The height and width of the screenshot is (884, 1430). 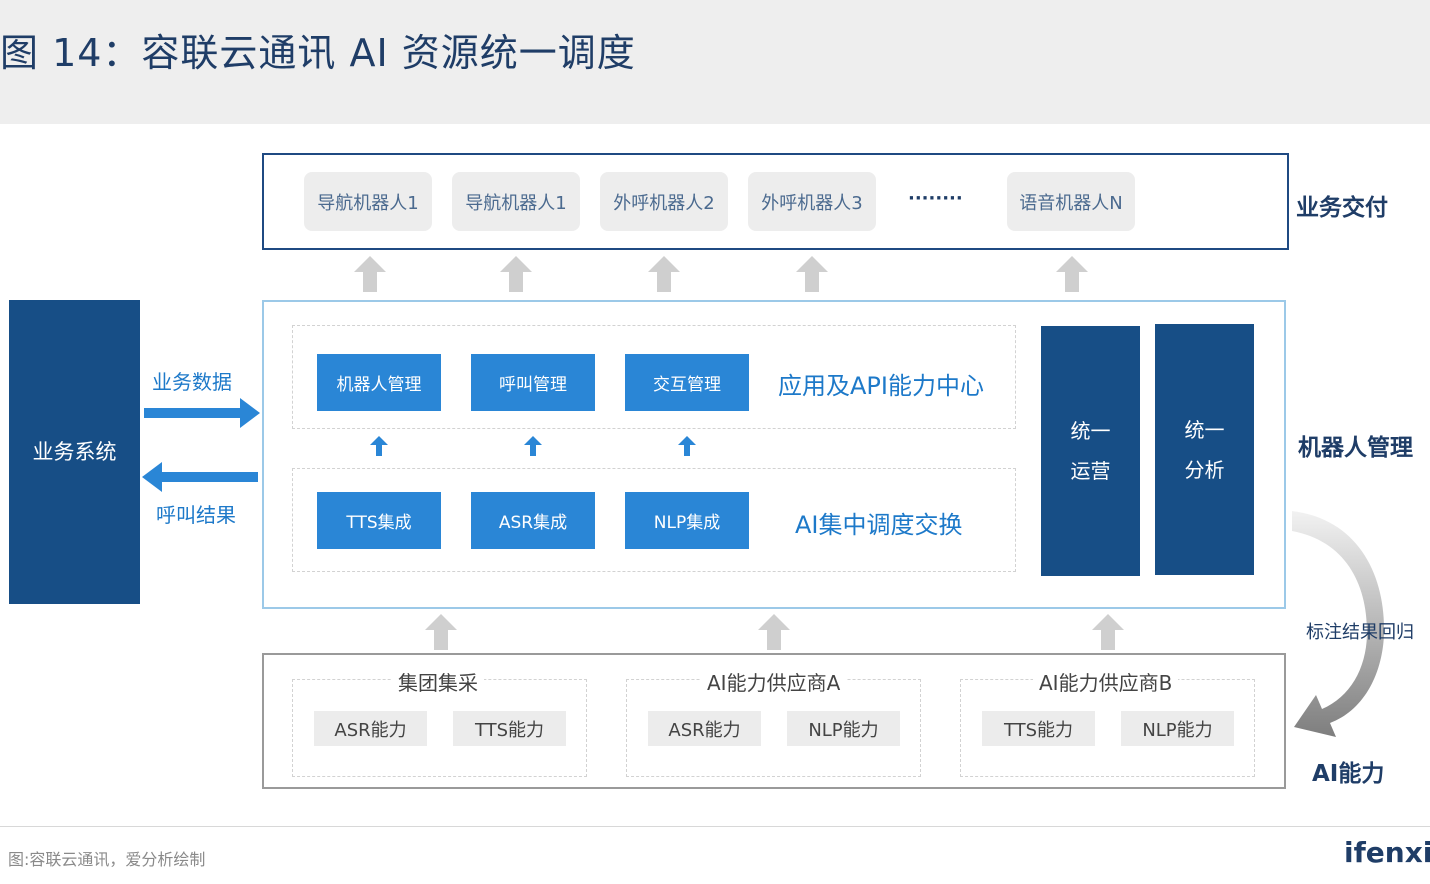 I want to click on capability-group-name: 集团集采, so click(x=438, y=681).